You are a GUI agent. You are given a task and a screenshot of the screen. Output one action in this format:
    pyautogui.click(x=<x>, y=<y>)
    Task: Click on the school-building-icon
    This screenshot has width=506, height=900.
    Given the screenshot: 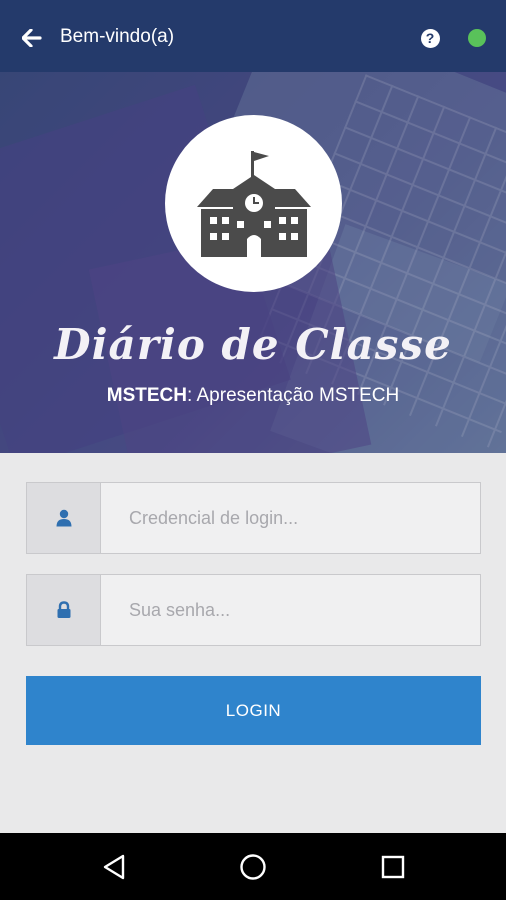 What is the action you would take?
    pyautogui.click(x=253, y=203)
    